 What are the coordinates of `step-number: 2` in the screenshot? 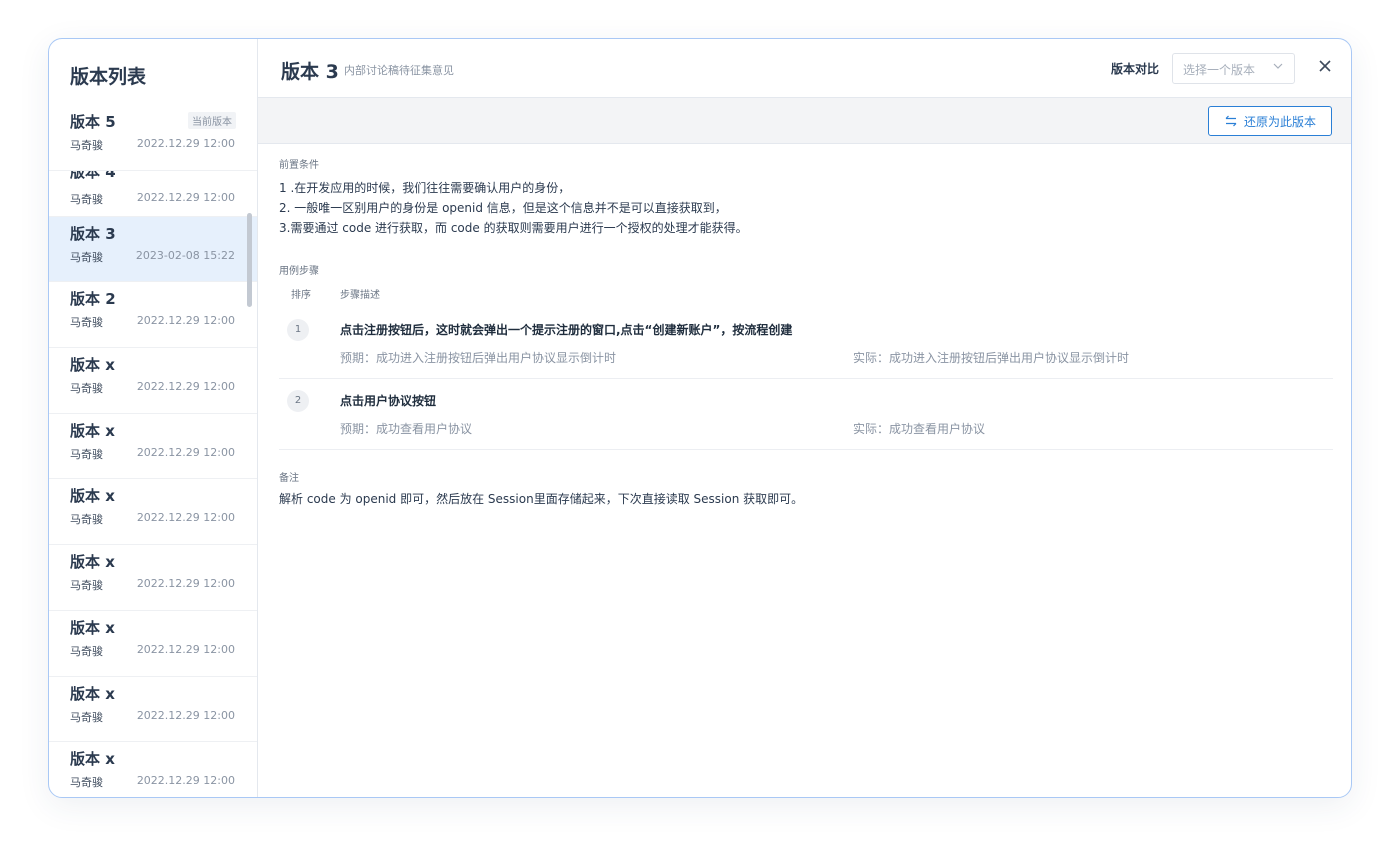 It's located at (298, 401).